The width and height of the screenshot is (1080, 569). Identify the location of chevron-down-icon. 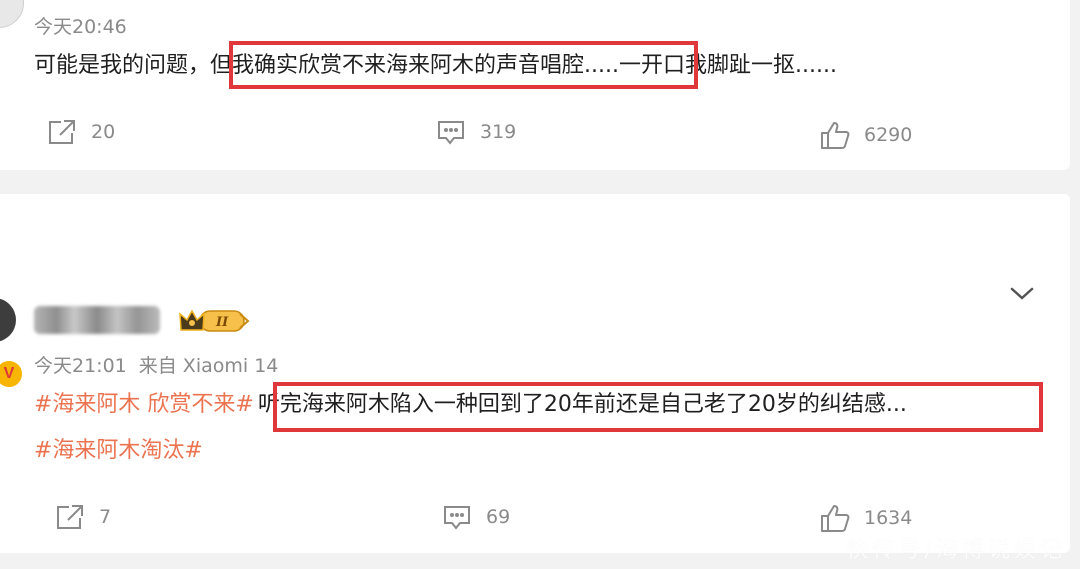
(1022, 294).